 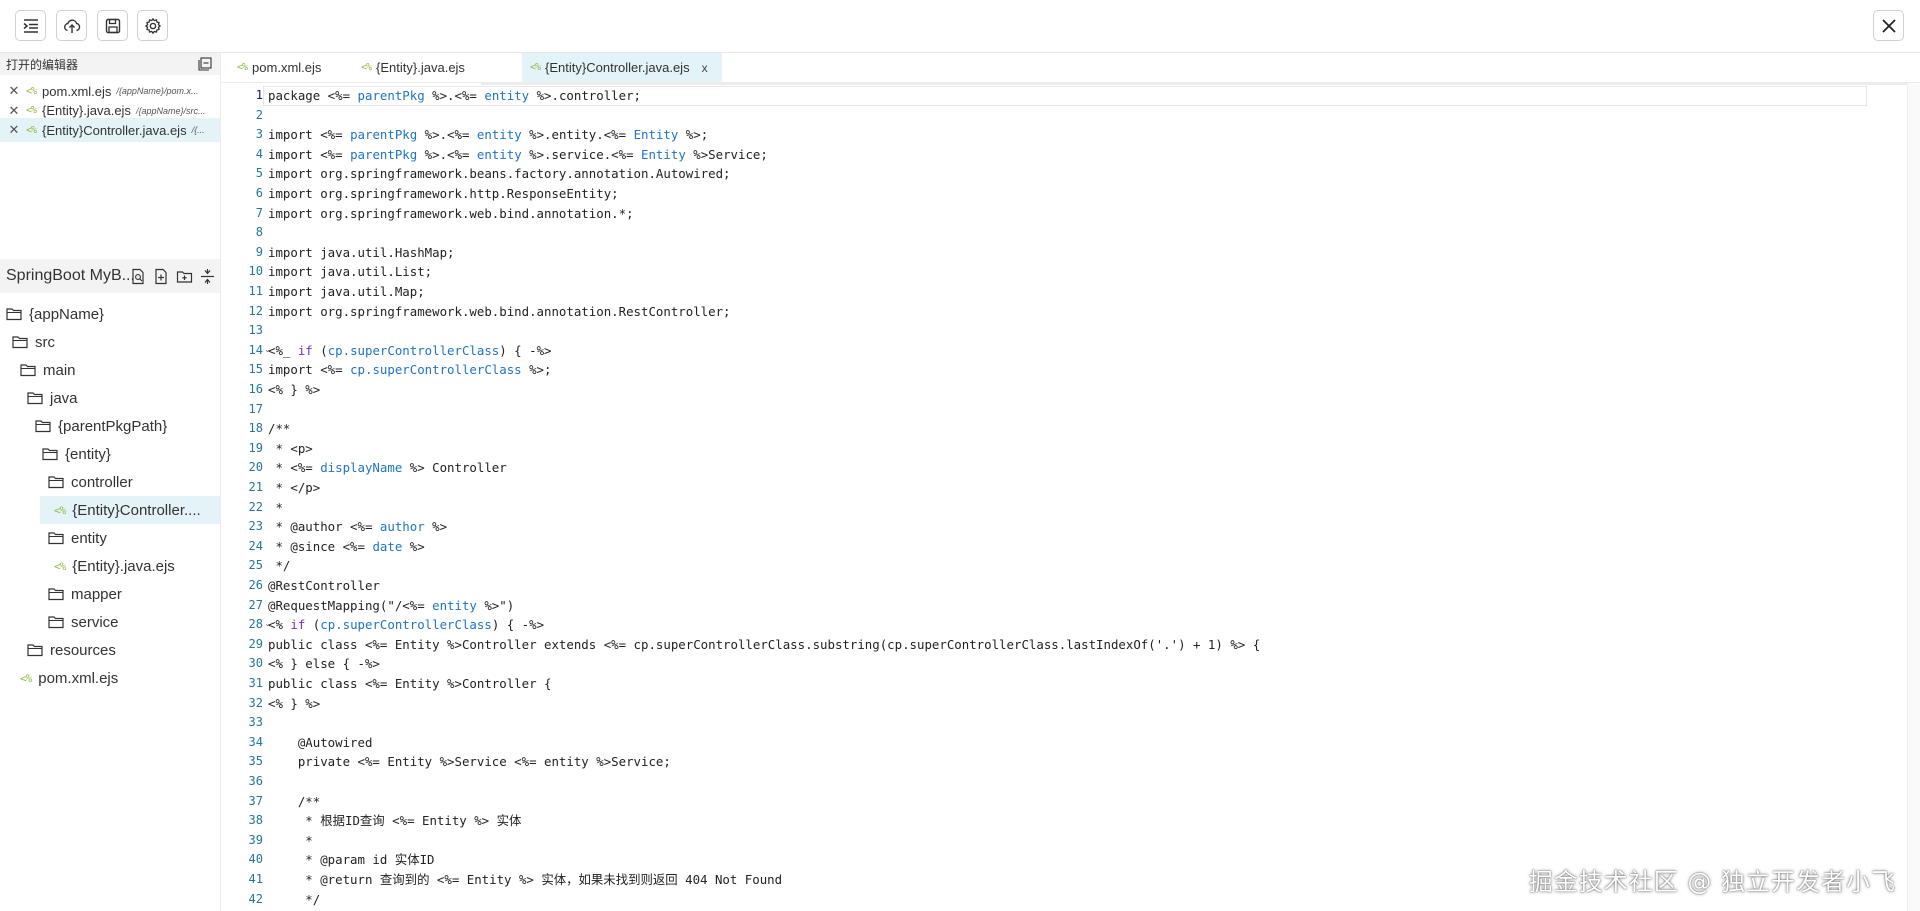 What do you see at coordinates (161, 276) in the screenshot?
I see `new-file-icon` at bounding box center [161, 276].